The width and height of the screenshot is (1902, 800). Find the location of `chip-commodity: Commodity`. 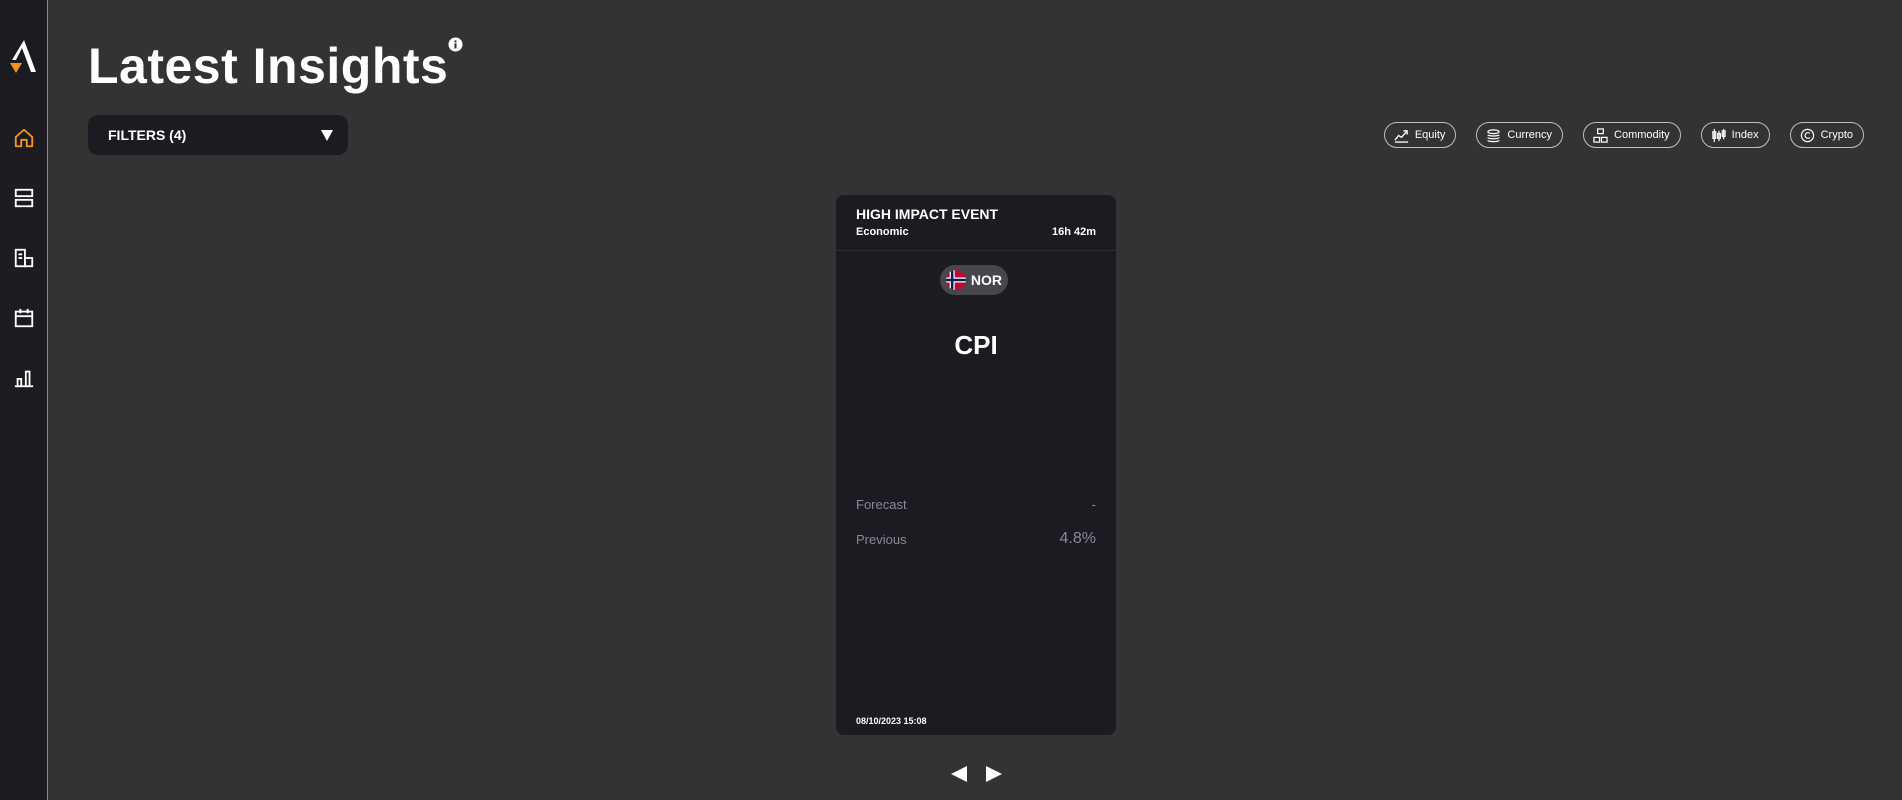

chip-commodity: Commodity is located at coordinates (1632, 135).